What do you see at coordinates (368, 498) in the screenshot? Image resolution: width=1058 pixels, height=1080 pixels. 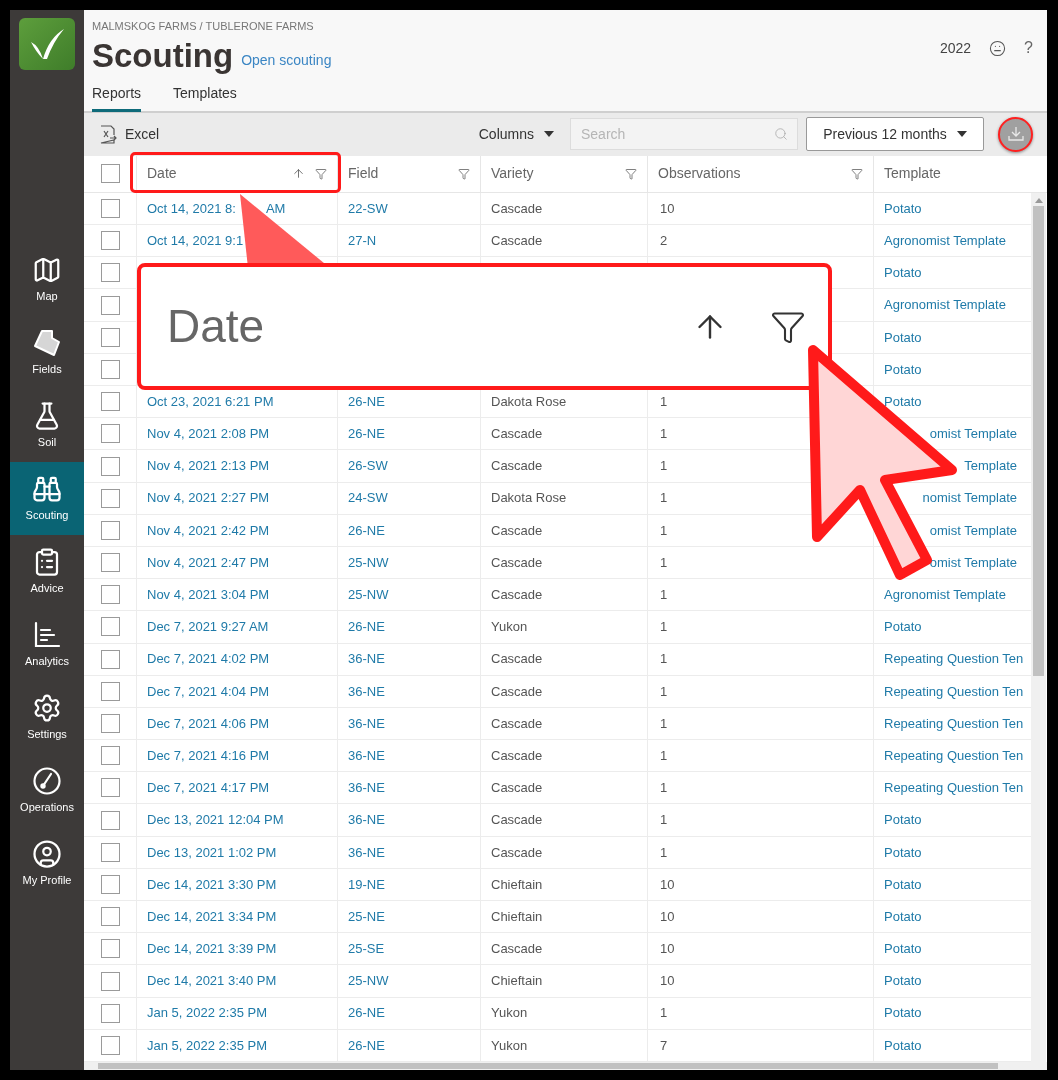 I see `field-link: 24-SW` at bounding box center [368, 498].